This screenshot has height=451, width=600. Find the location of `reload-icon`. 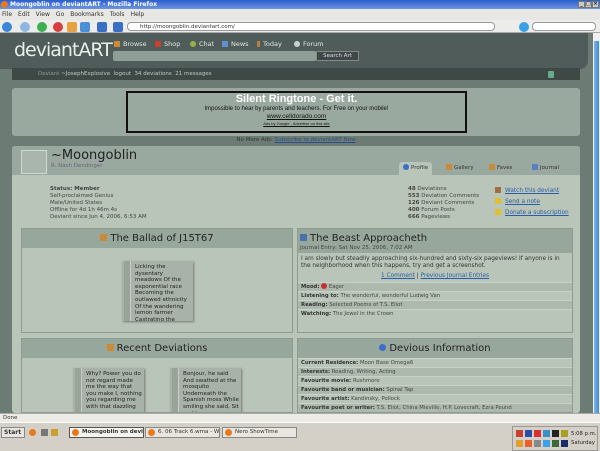

reload-icon is located at coordinates (42, 27).